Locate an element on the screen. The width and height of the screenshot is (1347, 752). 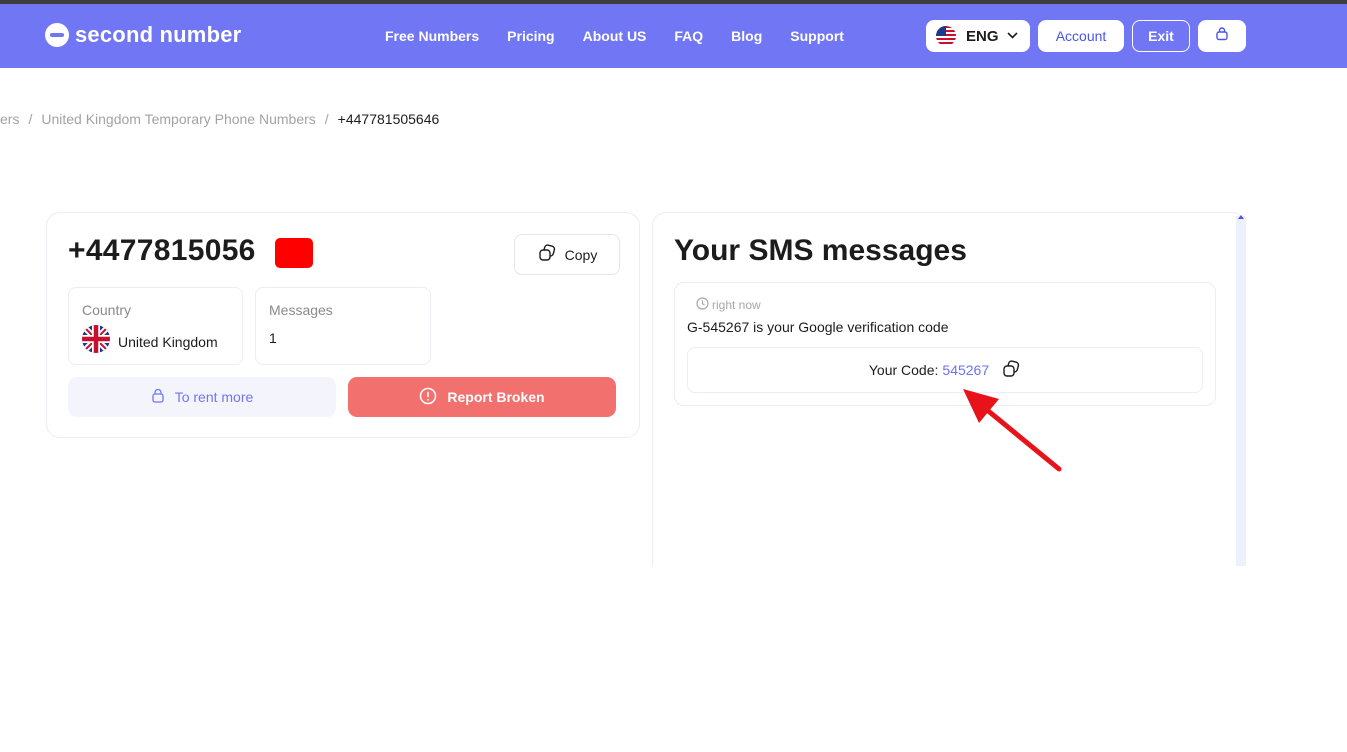
logo: second number is located at coordinates (143, 35).